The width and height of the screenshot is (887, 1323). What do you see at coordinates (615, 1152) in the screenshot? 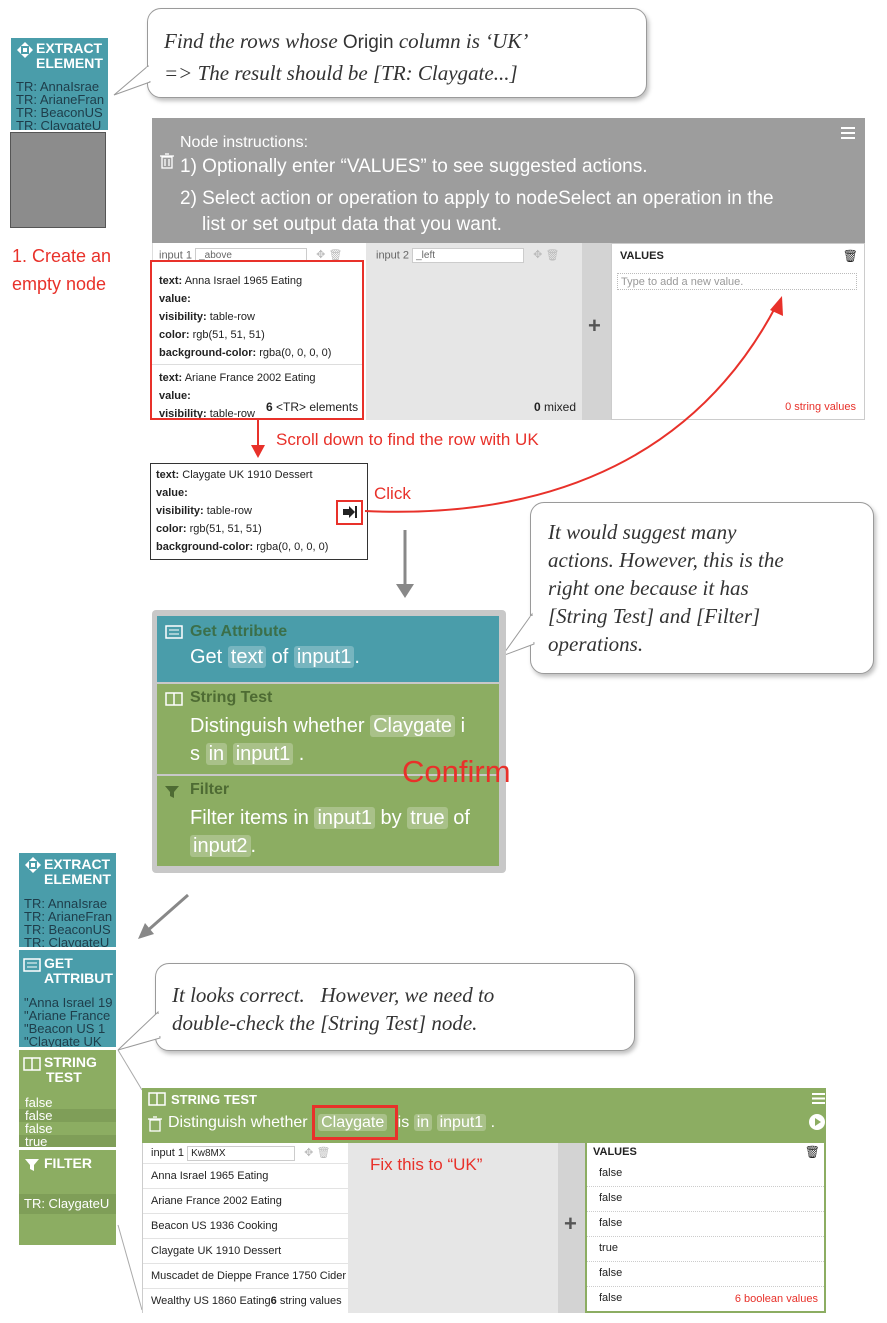
I see `sp-values-label: VALUES` at bounding box center [615, 1152].